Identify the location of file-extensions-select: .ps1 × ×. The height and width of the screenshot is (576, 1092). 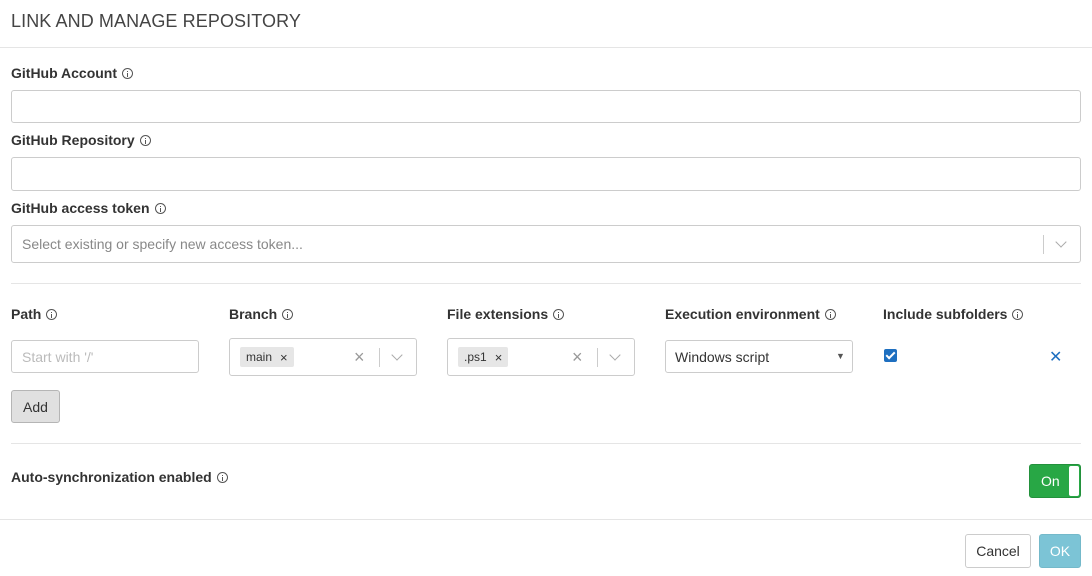
(541, 357).